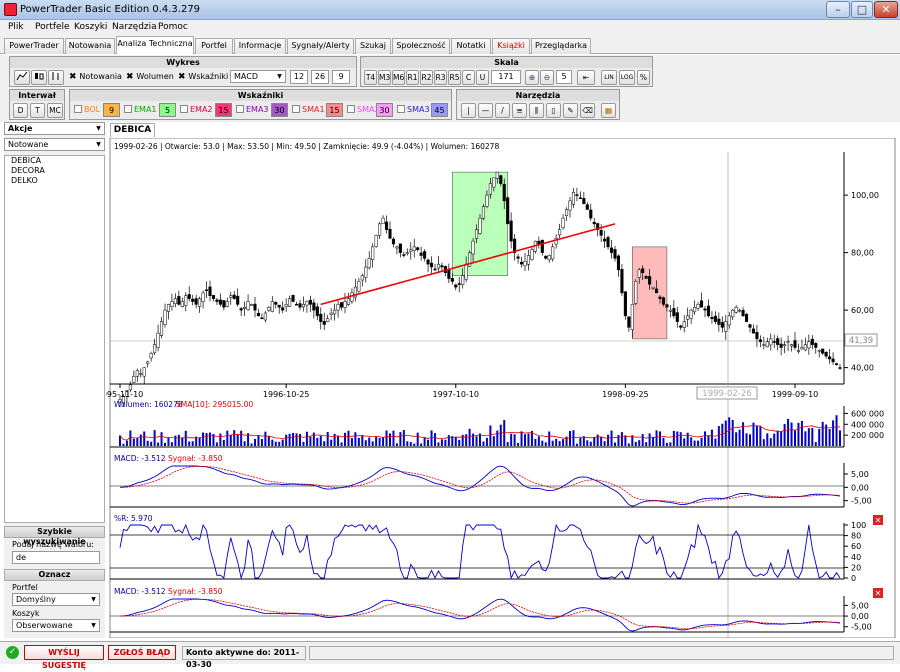  What do you see at coordinates (258, 76) in the screenshot?
I see `indicator-select: MACD ▼` at bounding box center [258, 76].